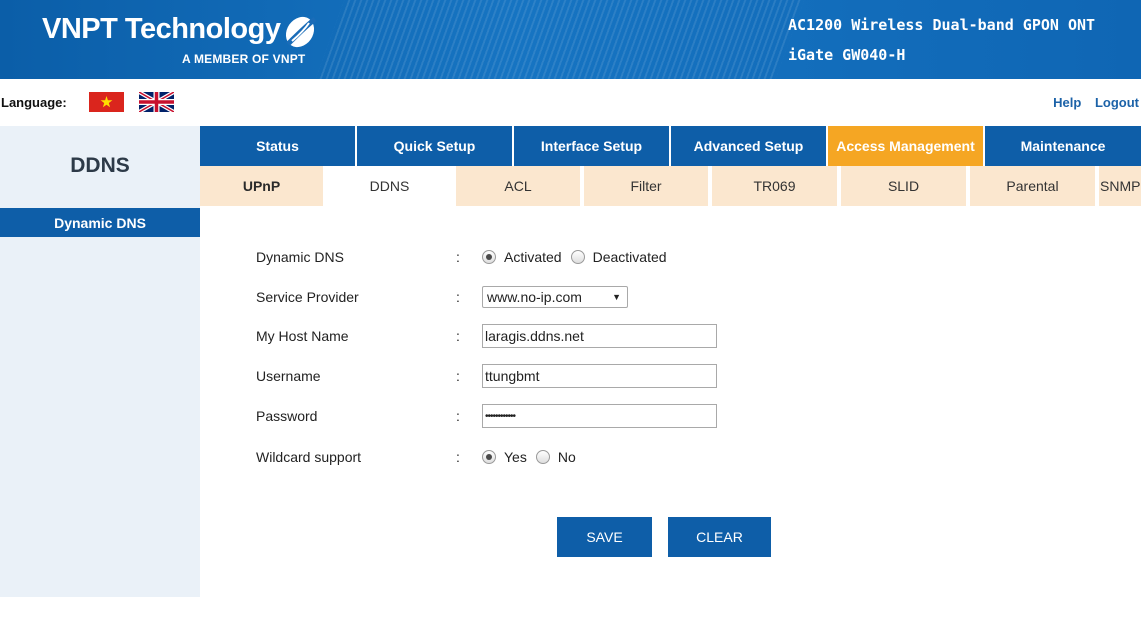 Image resolution: width=1141 pixels, height=633 pixels. I want to click on password-label: Password, so click(287, 416).